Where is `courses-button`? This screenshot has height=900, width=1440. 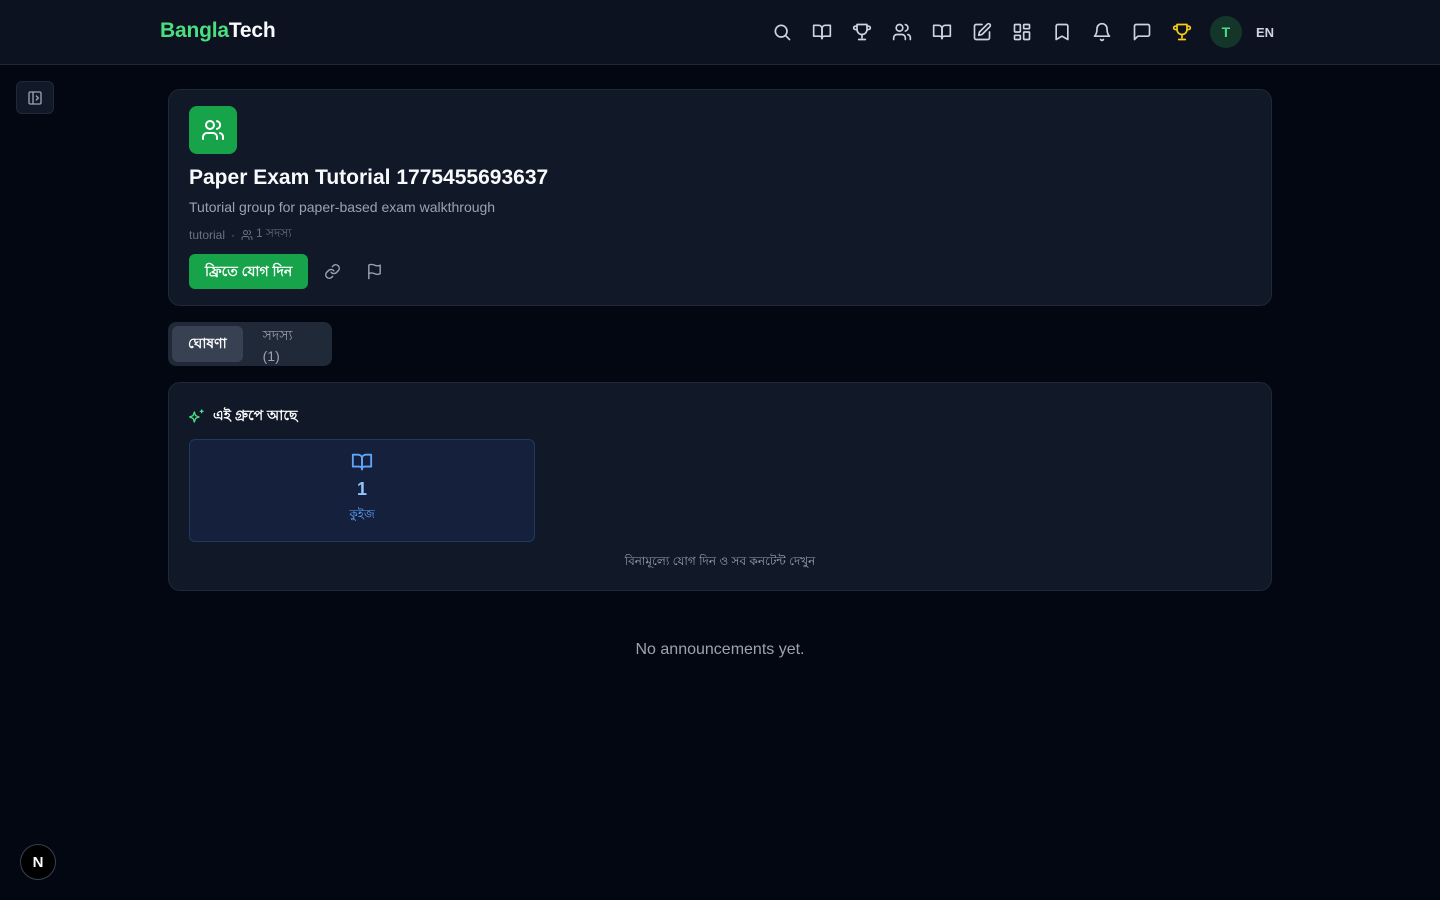
courses-button is located at coordinates (822, 32).